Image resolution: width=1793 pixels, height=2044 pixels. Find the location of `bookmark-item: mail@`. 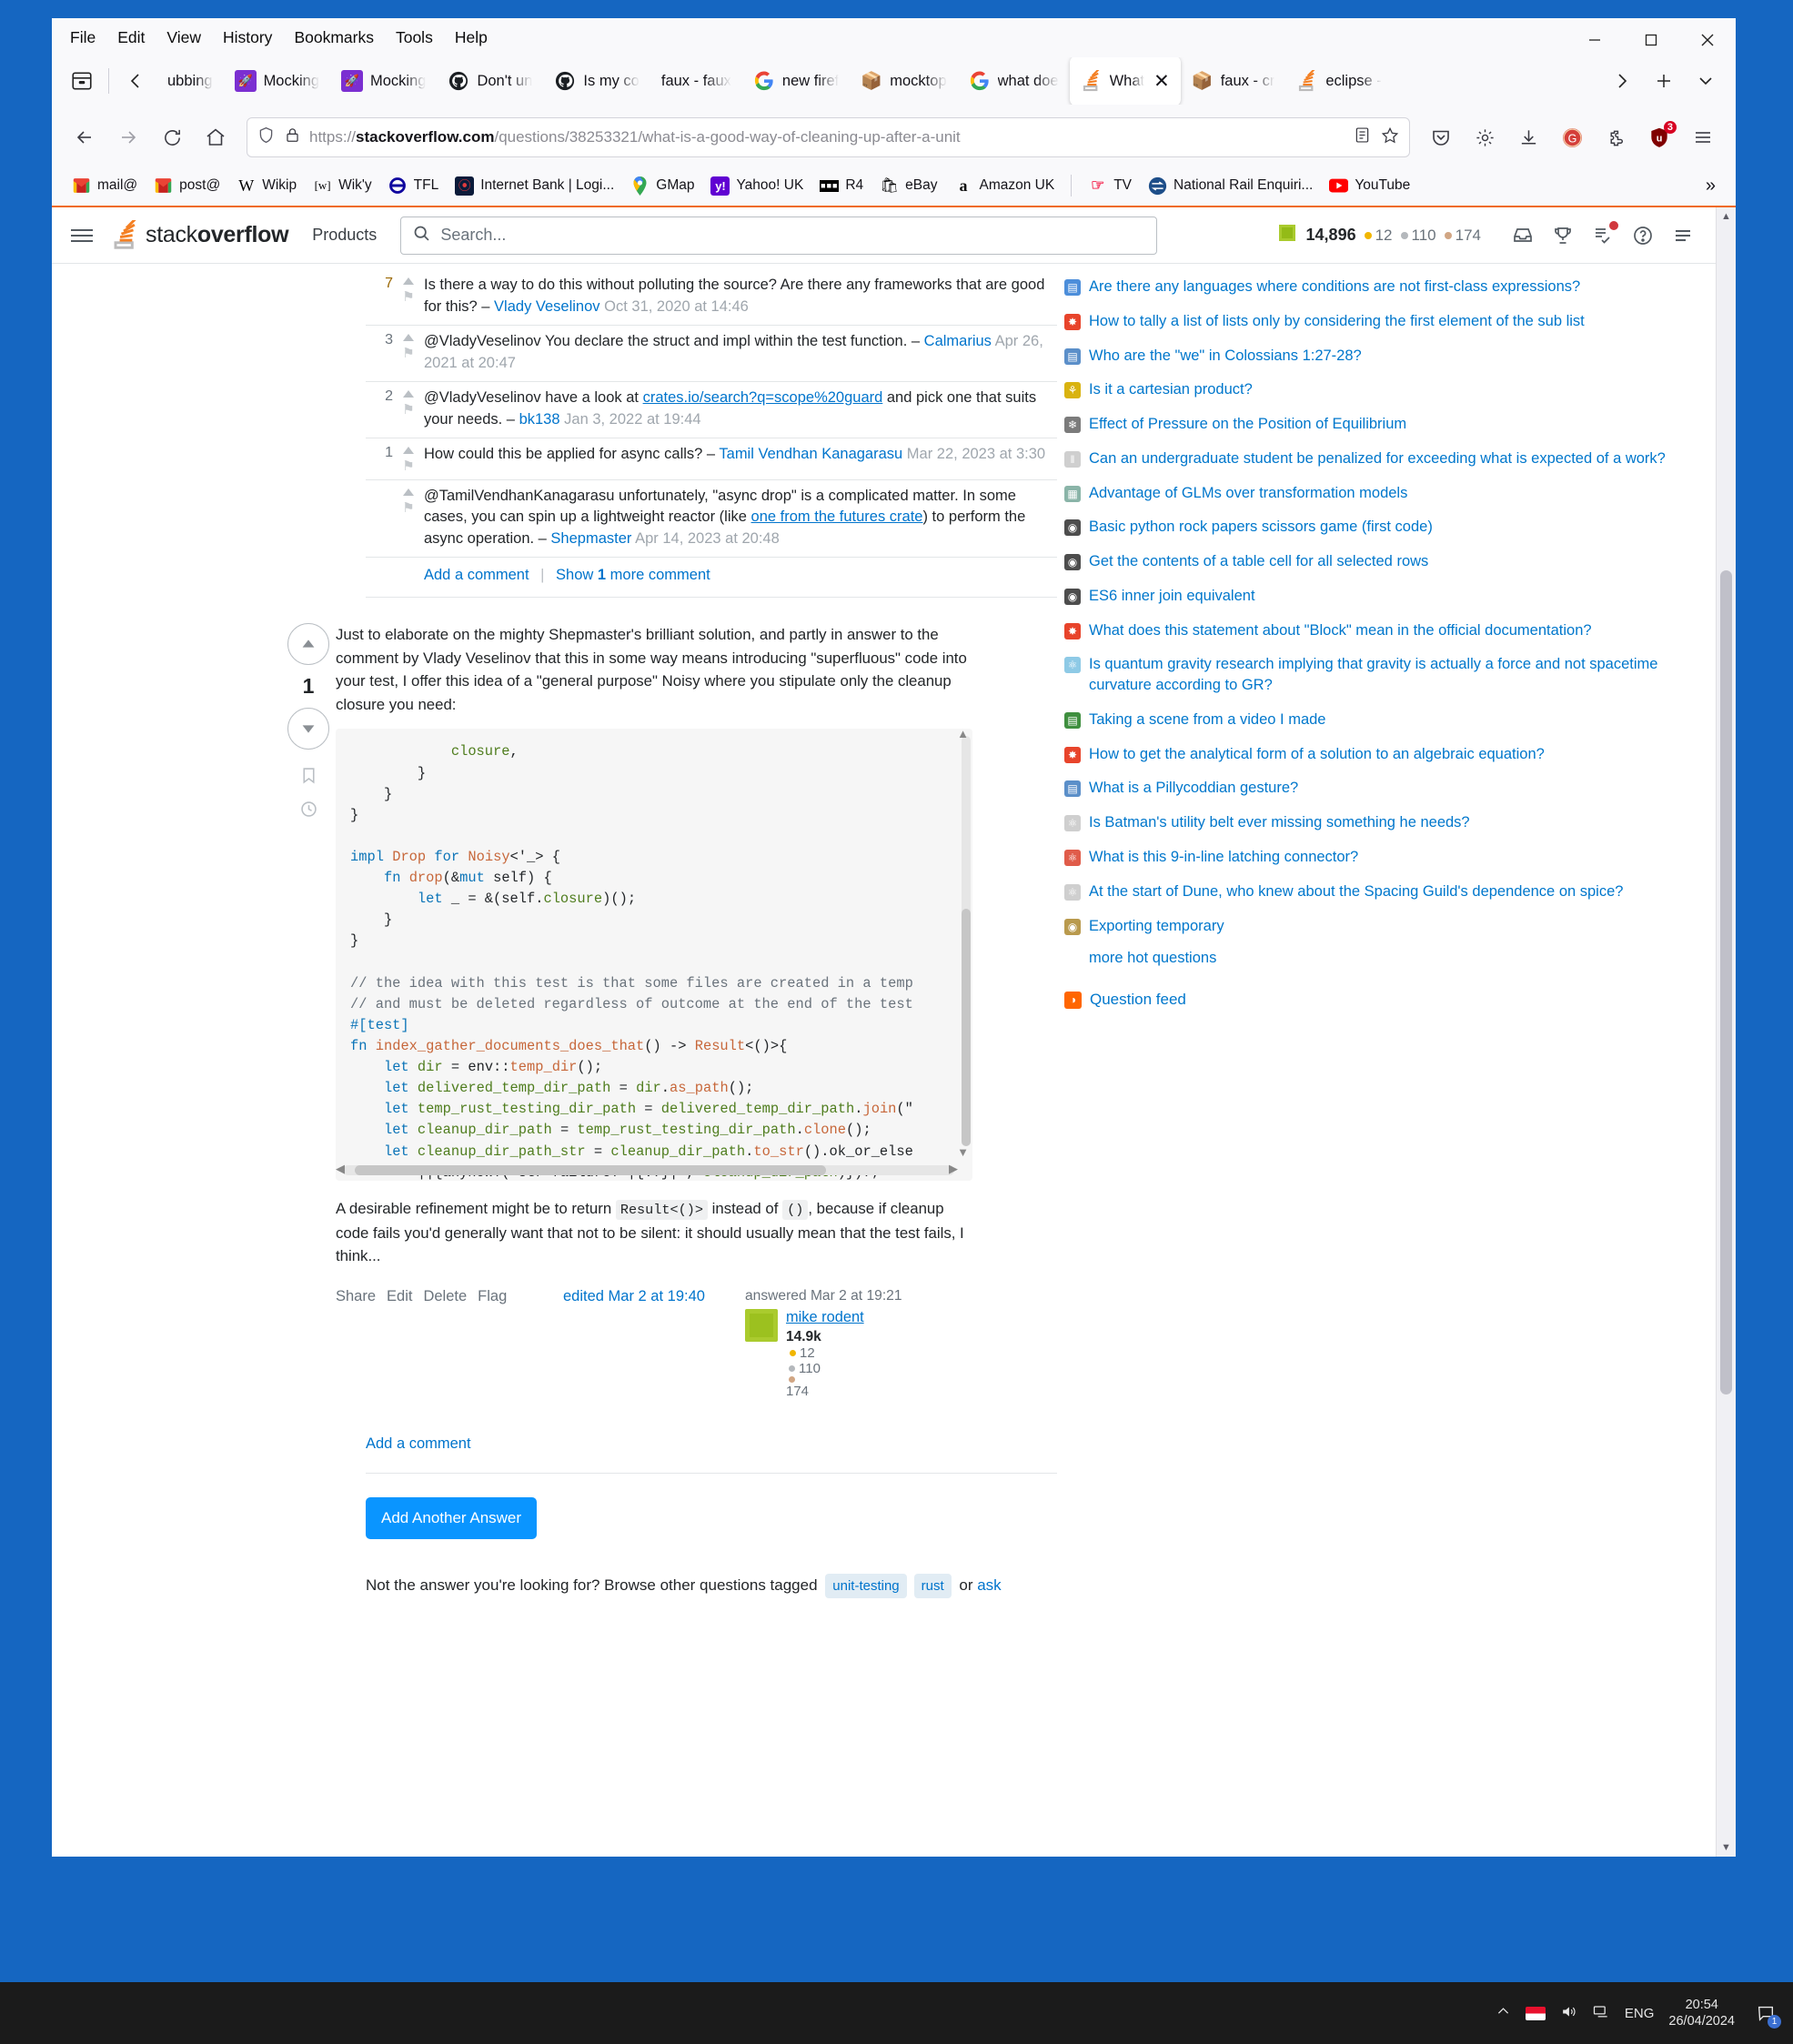

bookmark-item: mail@ is located at coordinates (105, 186).